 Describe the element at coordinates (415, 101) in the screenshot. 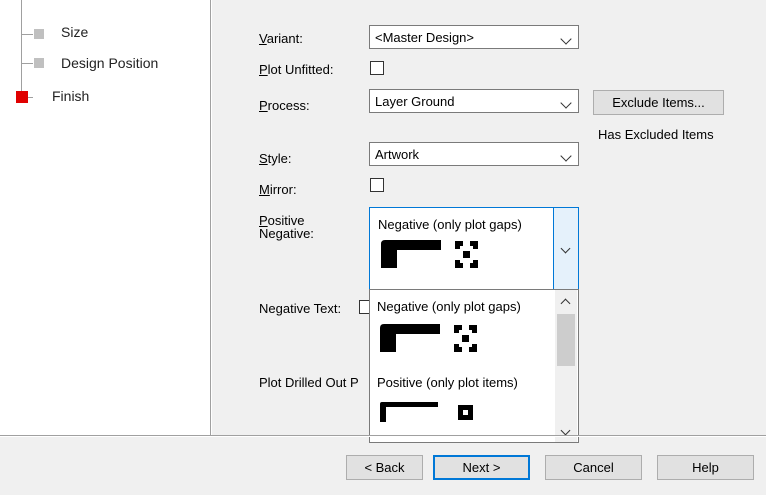

I see `process-value: Layer Ground` at that location.